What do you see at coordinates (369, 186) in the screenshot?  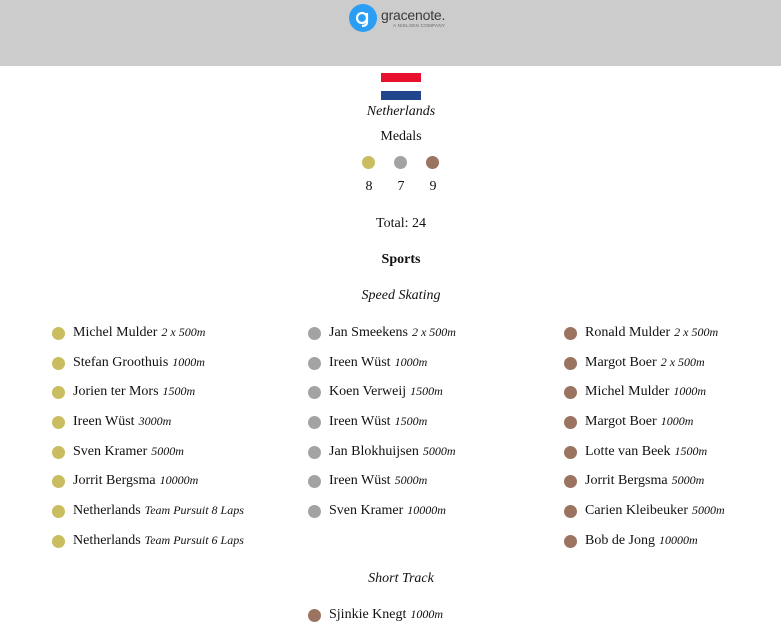 I see `gold-count: 8` at bounding box center [369, 186].